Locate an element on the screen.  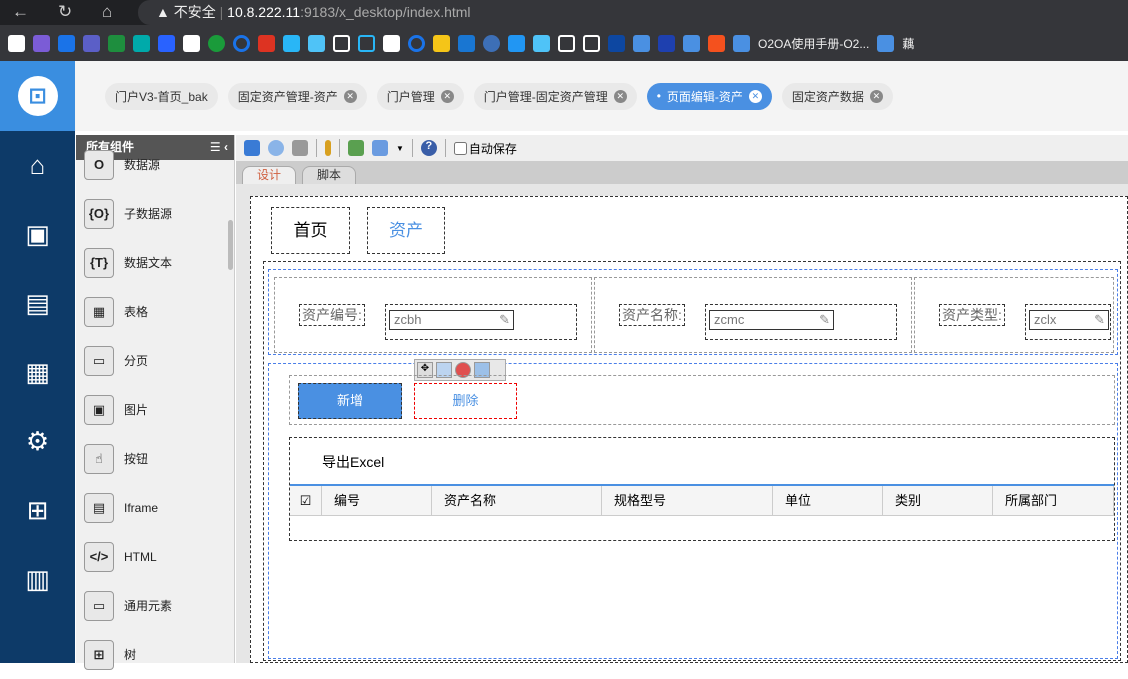
chart-icon: ▥ is located at coordinates (37, 579).